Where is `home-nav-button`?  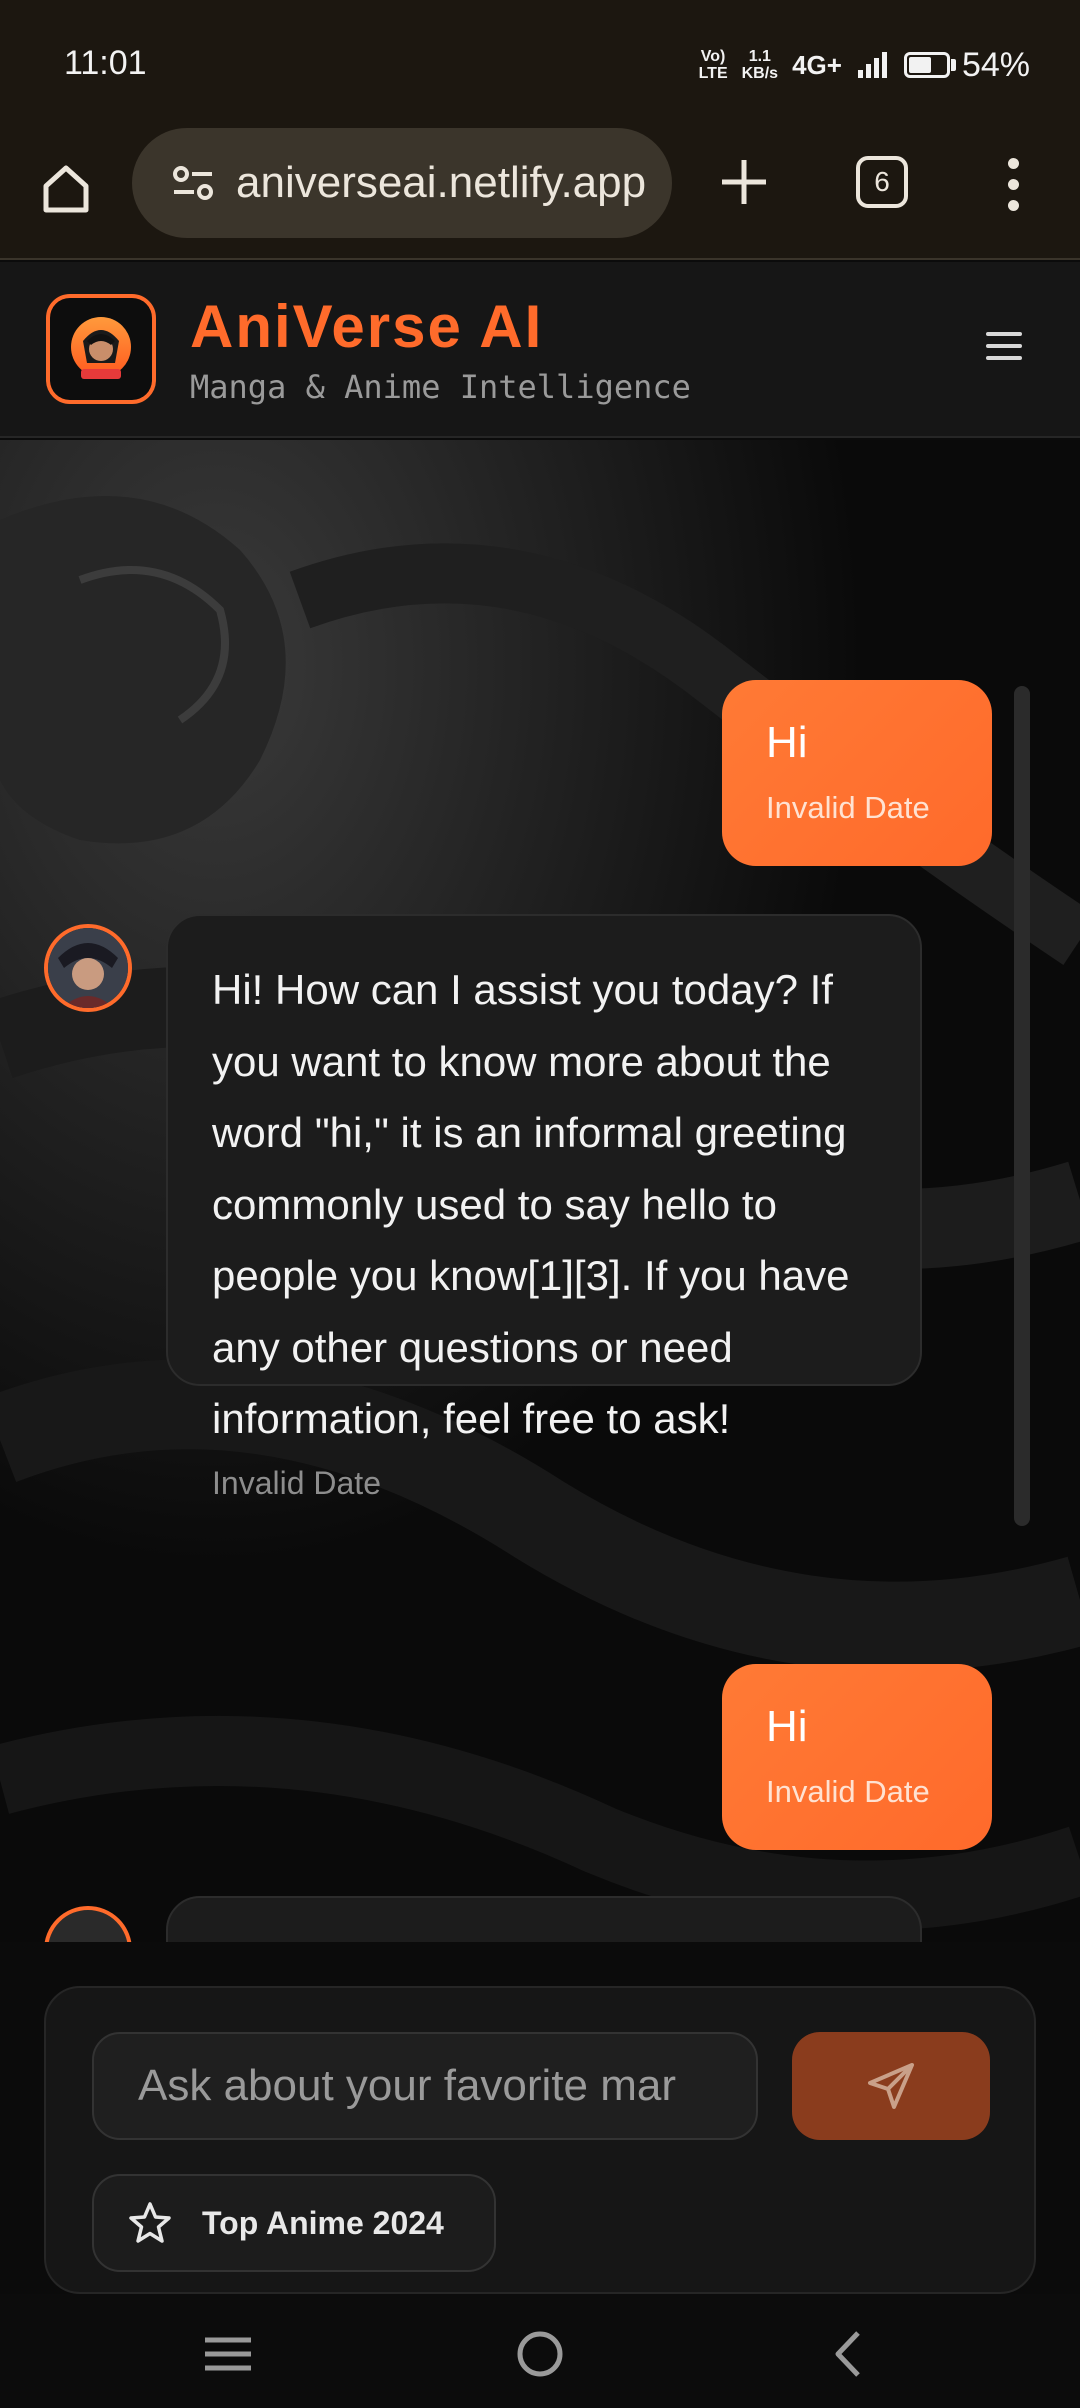 home-nav-button is located at coordinates (540, 2354).